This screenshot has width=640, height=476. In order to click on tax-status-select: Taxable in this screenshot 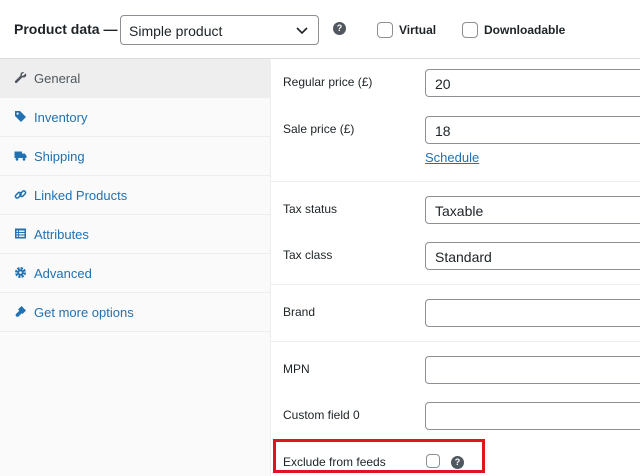, I will do `click(532, 210)`.